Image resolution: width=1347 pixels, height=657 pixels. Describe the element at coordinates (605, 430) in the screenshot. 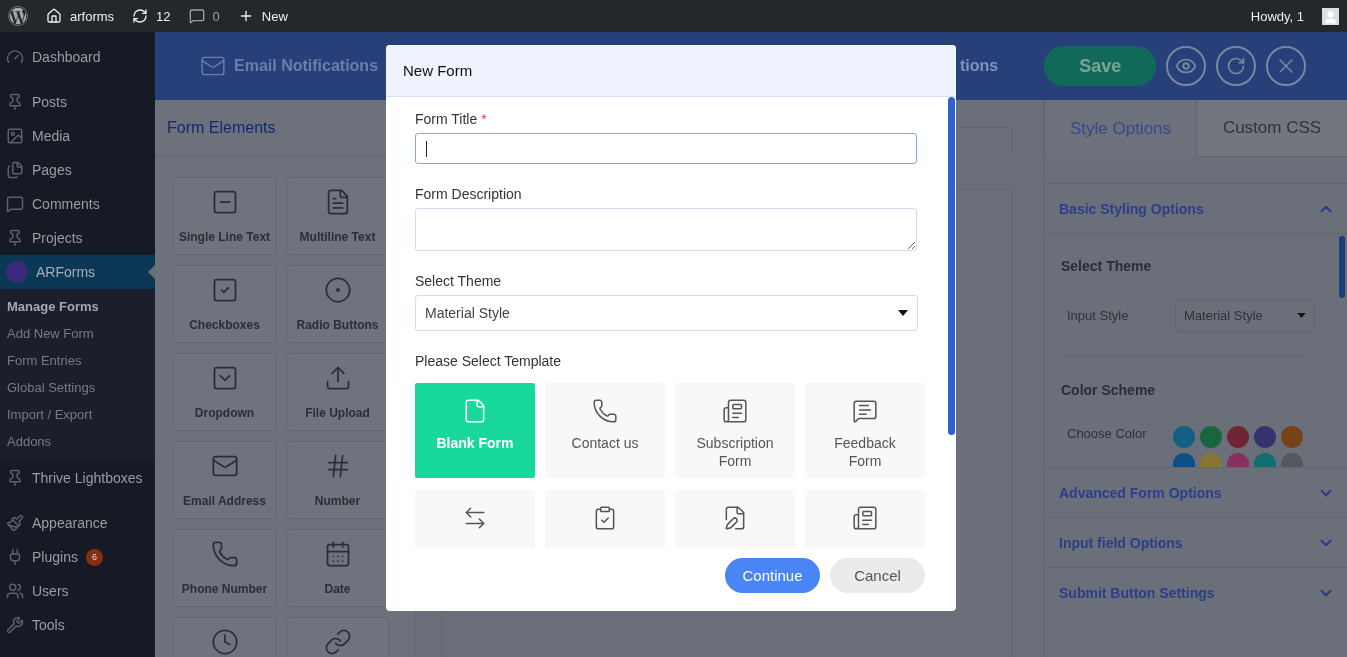

I see `template-tile: Contact us` at that location.